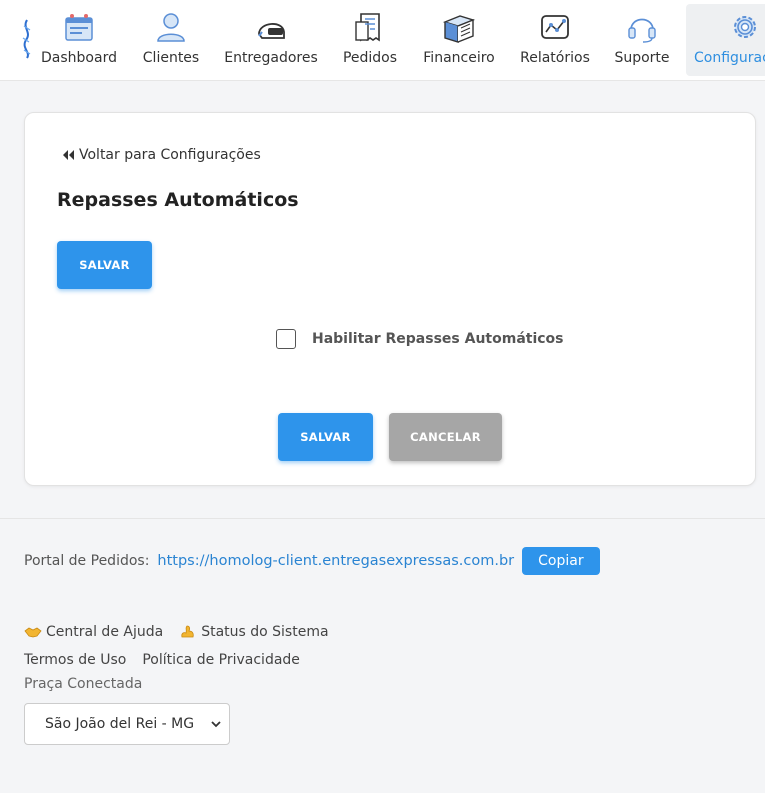  I want to click on nav-clientes: Clientes, so click(171, 40).